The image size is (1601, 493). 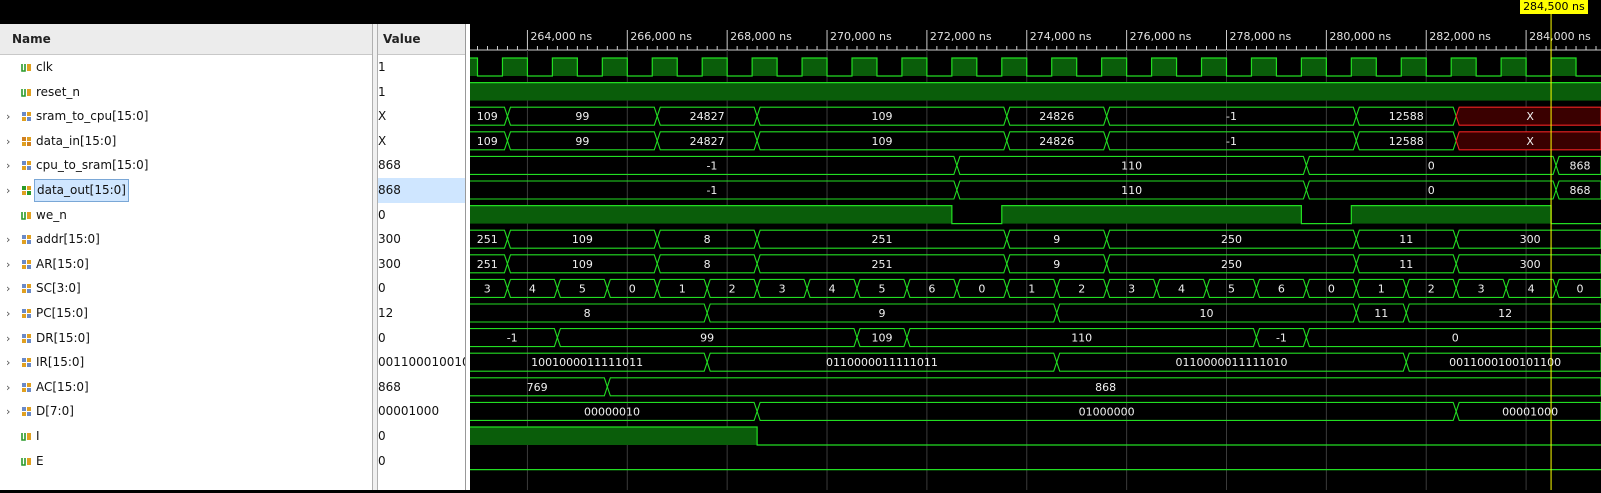 I want to click on signal-row: E0, so click(x=232, y=461).